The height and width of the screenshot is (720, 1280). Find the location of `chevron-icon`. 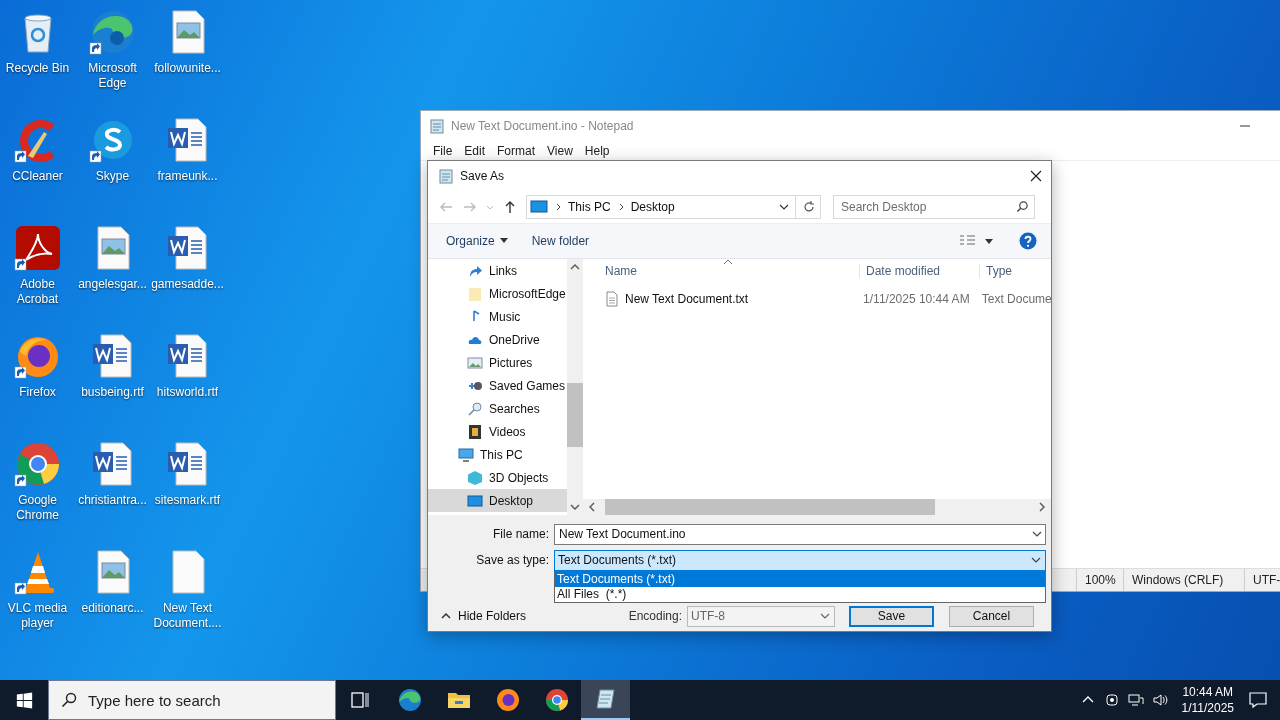

chevron-icon is located at coordinates (558, 207).